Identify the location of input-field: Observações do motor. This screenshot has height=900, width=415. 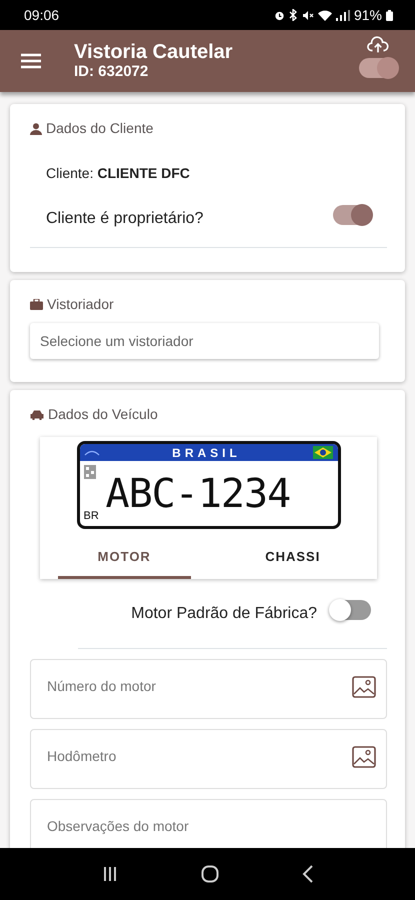
(208, 823).